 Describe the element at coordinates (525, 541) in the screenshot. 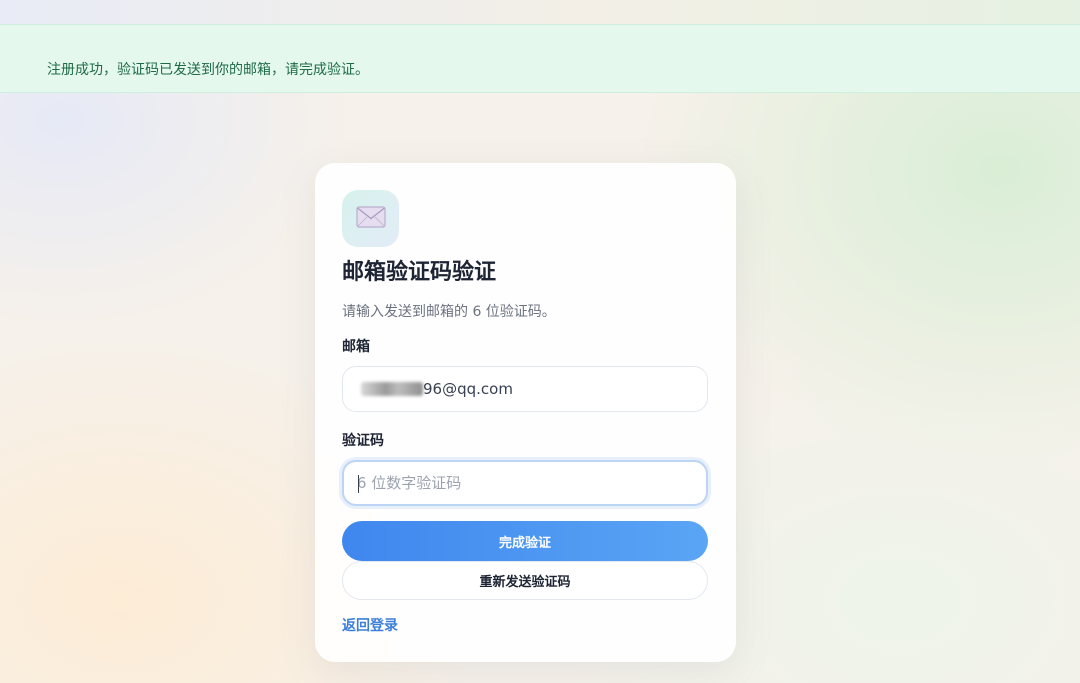

I see `submit-button: 完成验证` at that location.